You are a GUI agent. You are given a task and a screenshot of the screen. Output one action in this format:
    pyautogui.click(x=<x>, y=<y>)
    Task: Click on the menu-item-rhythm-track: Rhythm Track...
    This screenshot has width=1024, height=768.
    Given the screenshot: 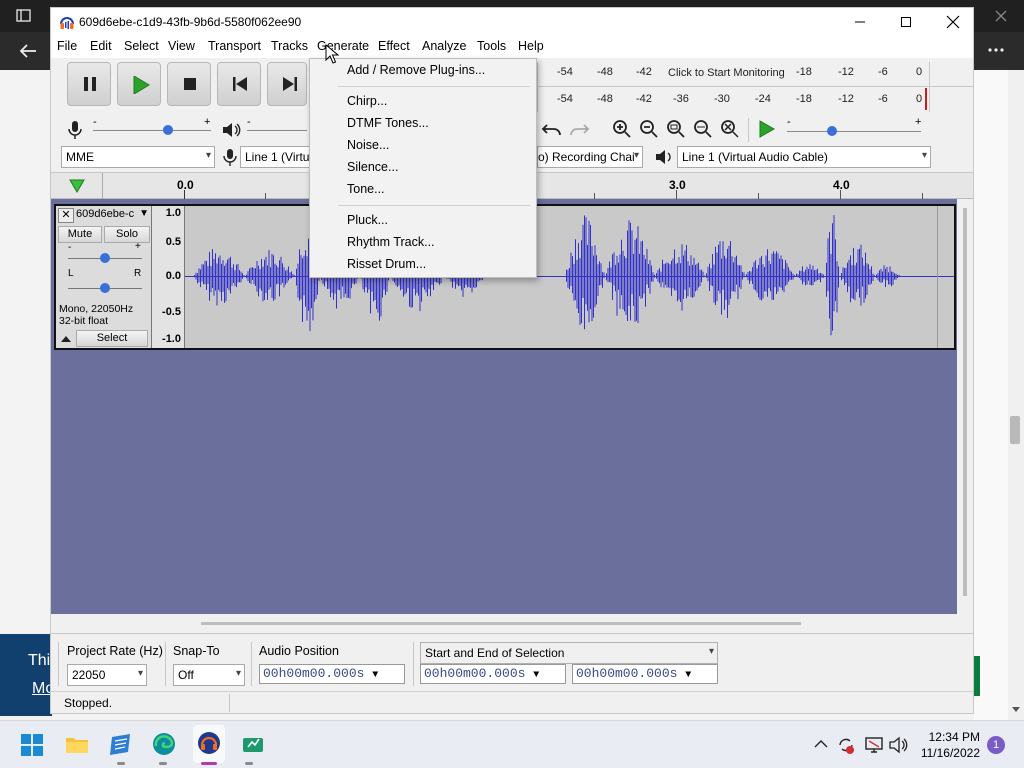 What is the action you would take?
    pyautogui.click(x=391, y=242)
    